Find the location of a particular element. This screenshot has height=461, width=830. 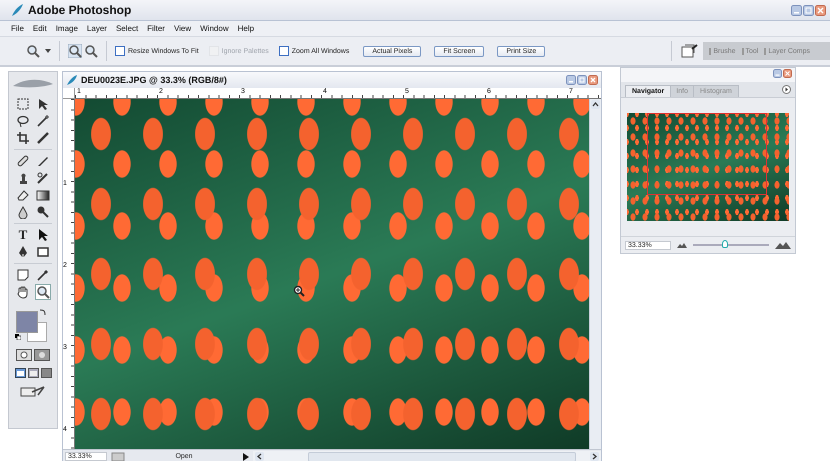

note-tool-icon is located at coordinates (23, 275).